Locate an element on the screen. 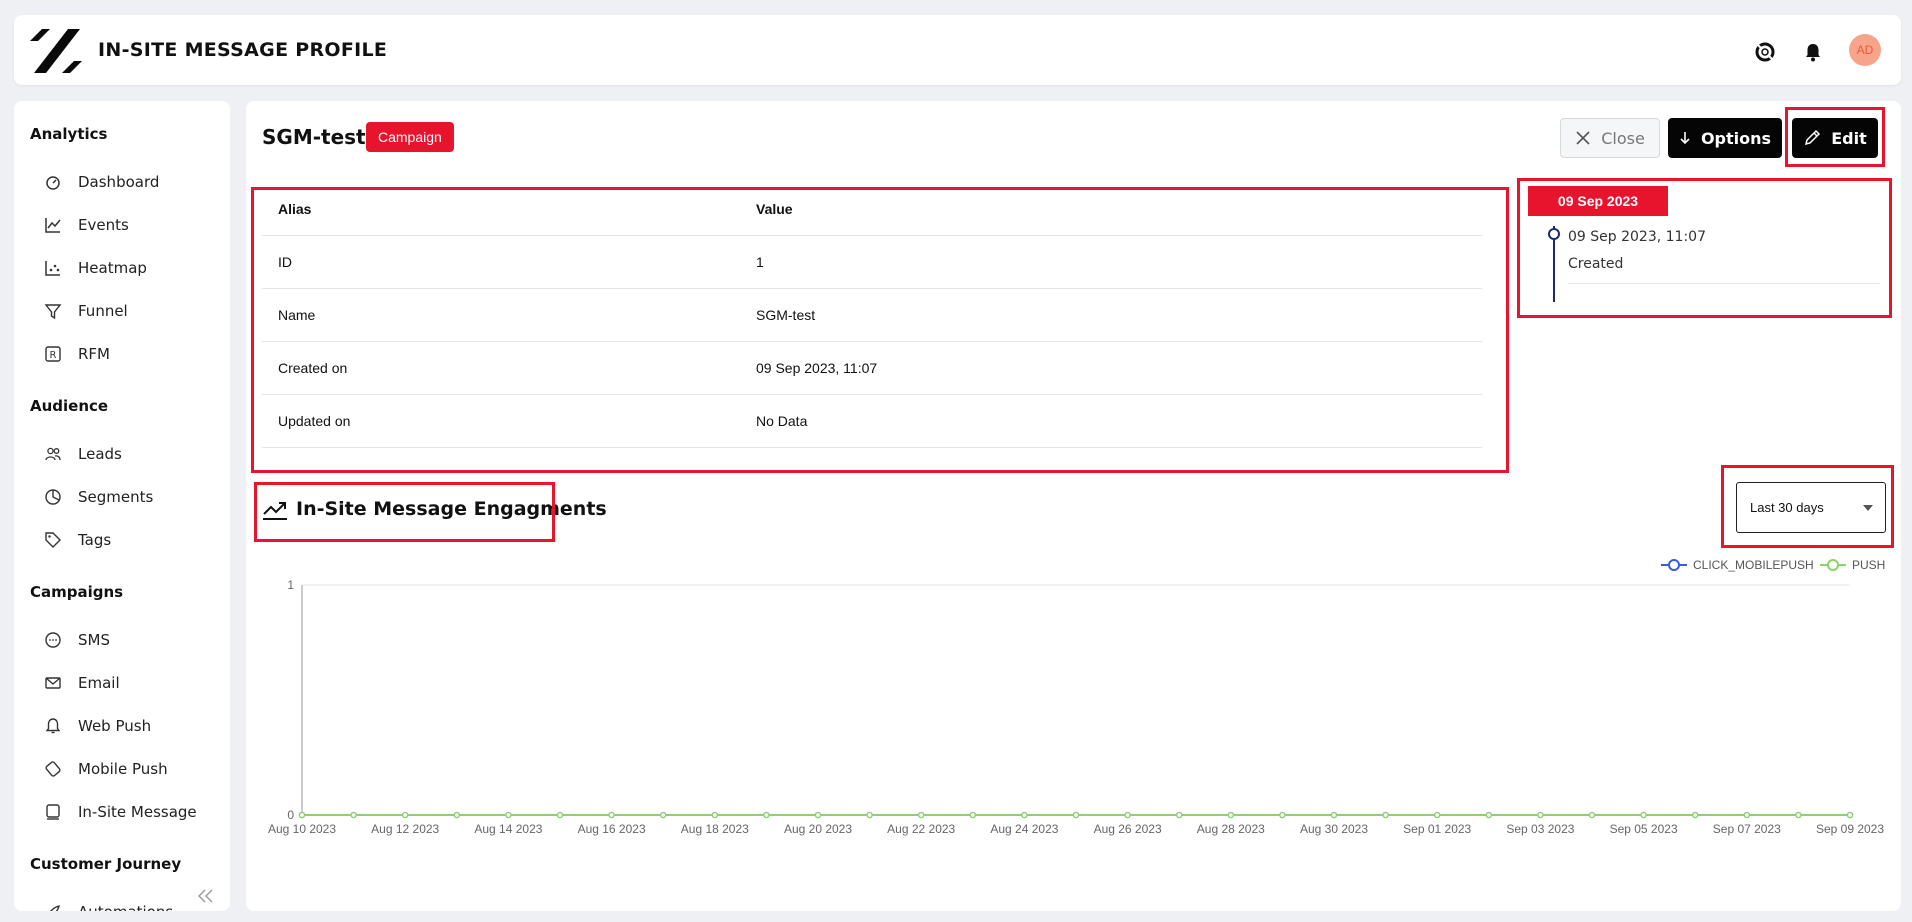  sidebar-item-funnel: Funnel is located at coordinates (86, 311).